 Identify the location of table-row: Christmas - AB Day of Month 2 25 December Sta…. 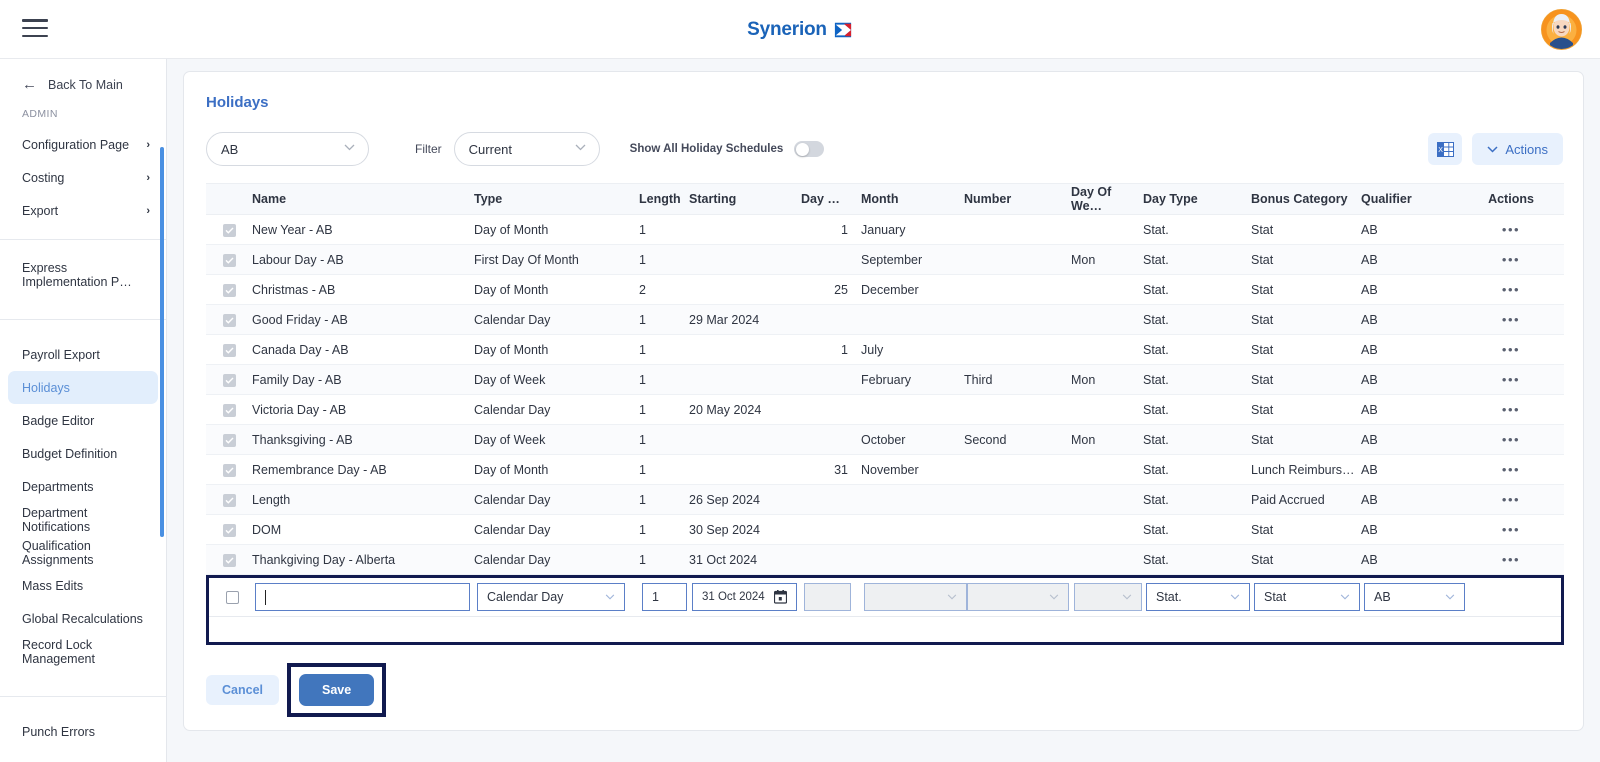
(885, 290).